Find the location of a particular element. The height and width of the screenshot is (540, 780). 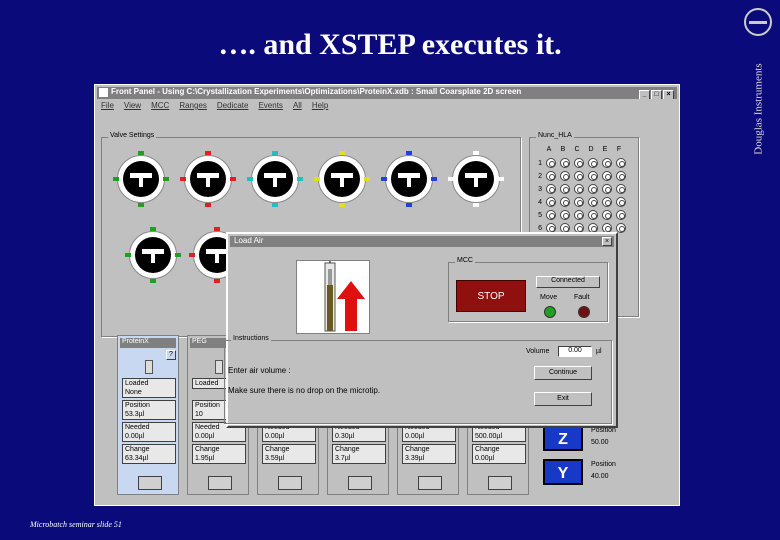

maximize-button: □ is located at coordinates (656, 94).